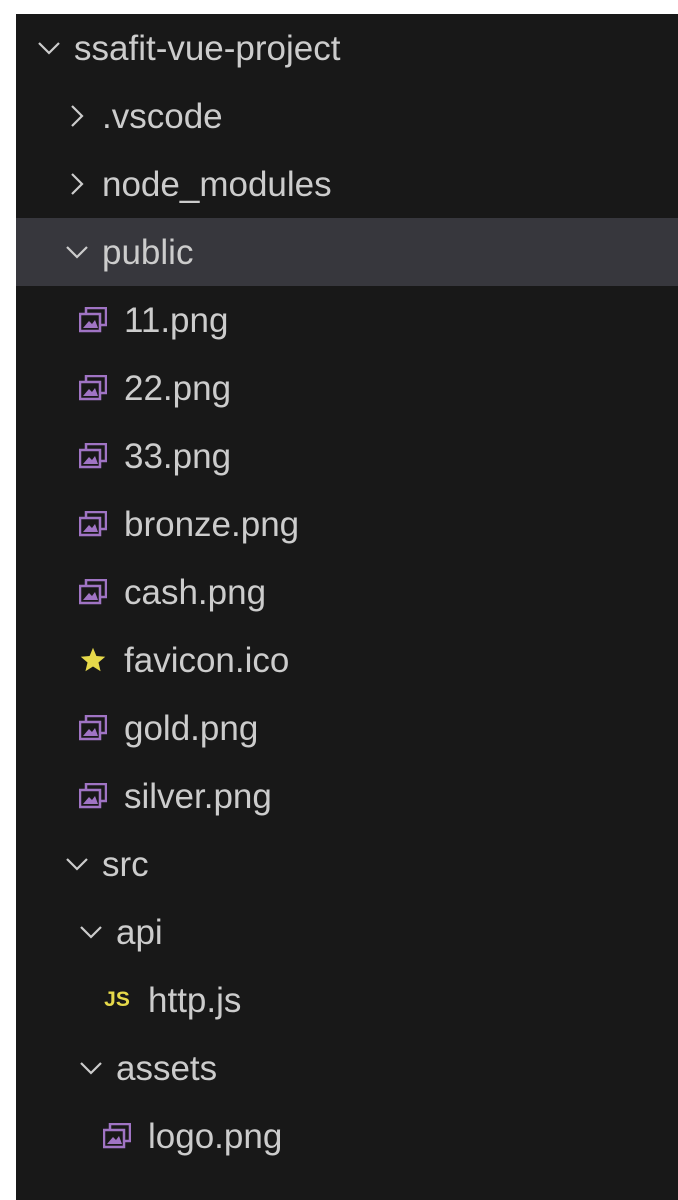 This screenshot has width=678, height=1200. Describe the element at coordinates (347, 1000) in the screenshot. I see `tree-file-http-js: JS http.js` at that location.